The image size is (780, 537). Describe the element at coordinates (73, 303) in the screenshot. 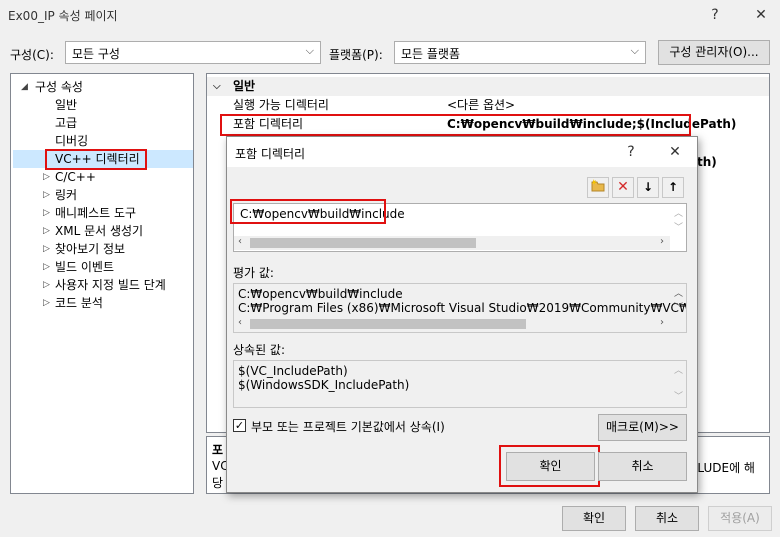

I see `tree-item-code-analysis: ▷ 코드 분석` at that location.